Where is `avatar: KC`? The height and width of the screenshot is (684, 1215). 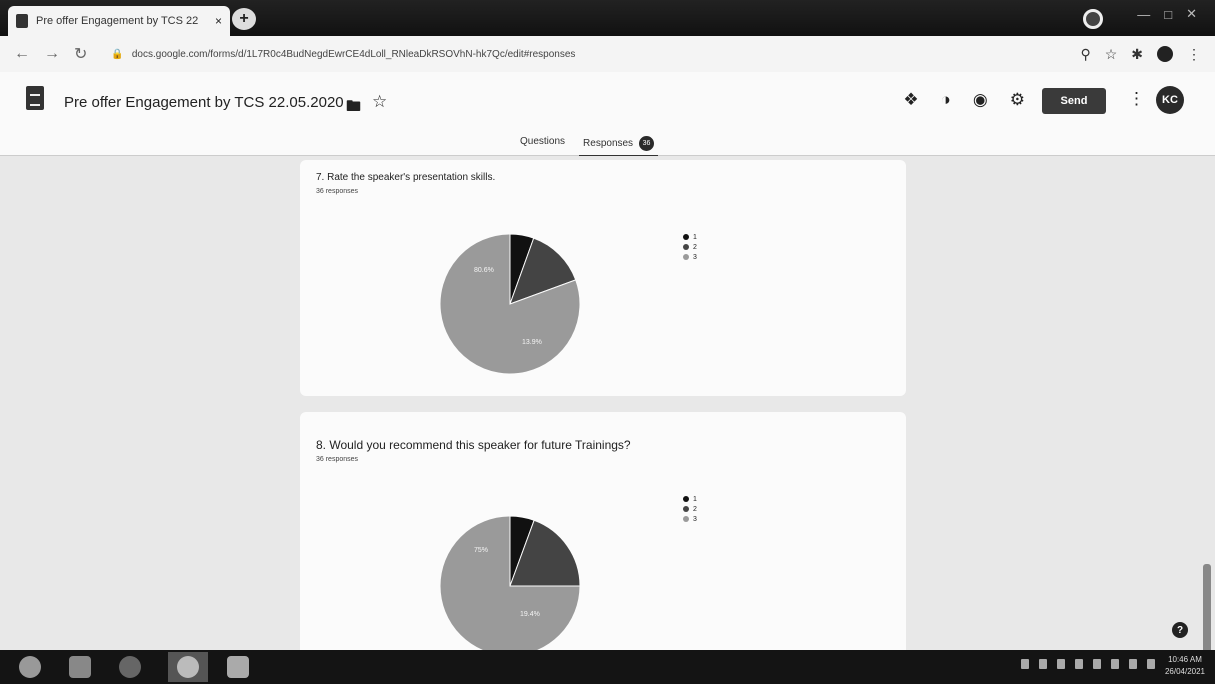
avatar: KC is located at coordinates (1170, 100).